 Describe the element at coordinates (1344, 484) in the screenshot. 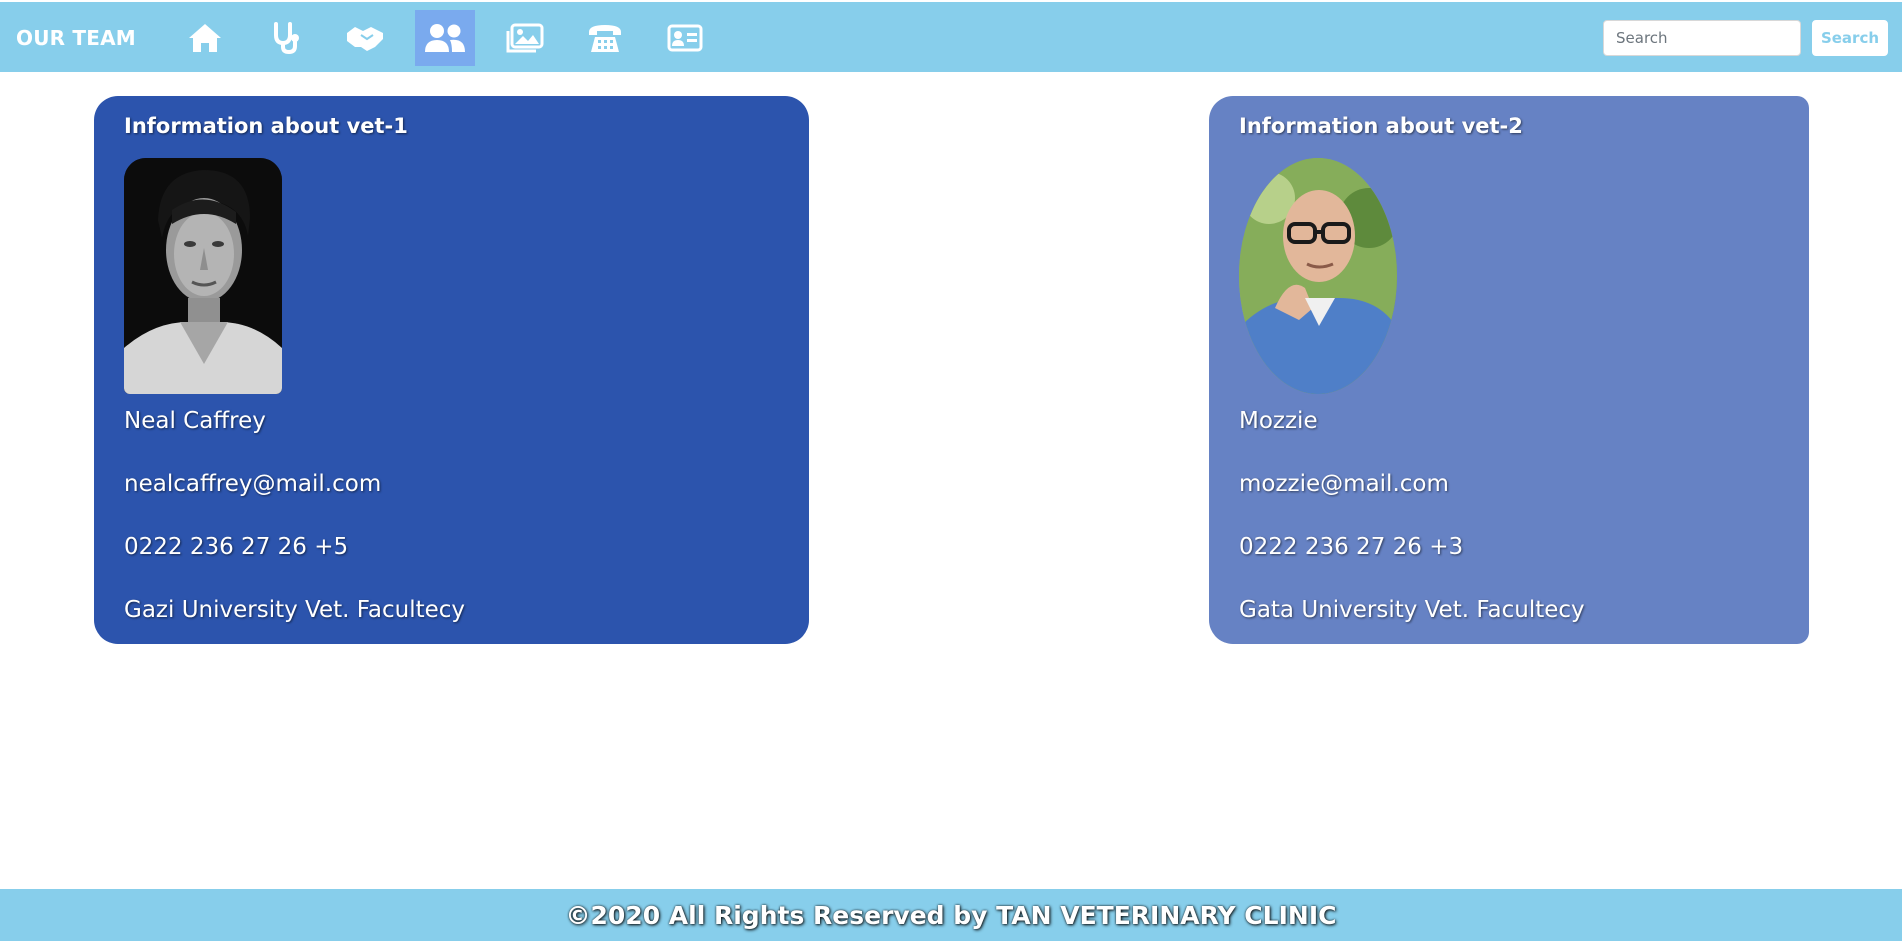

I see `vet-email: mozzie@mail.com` at that location.